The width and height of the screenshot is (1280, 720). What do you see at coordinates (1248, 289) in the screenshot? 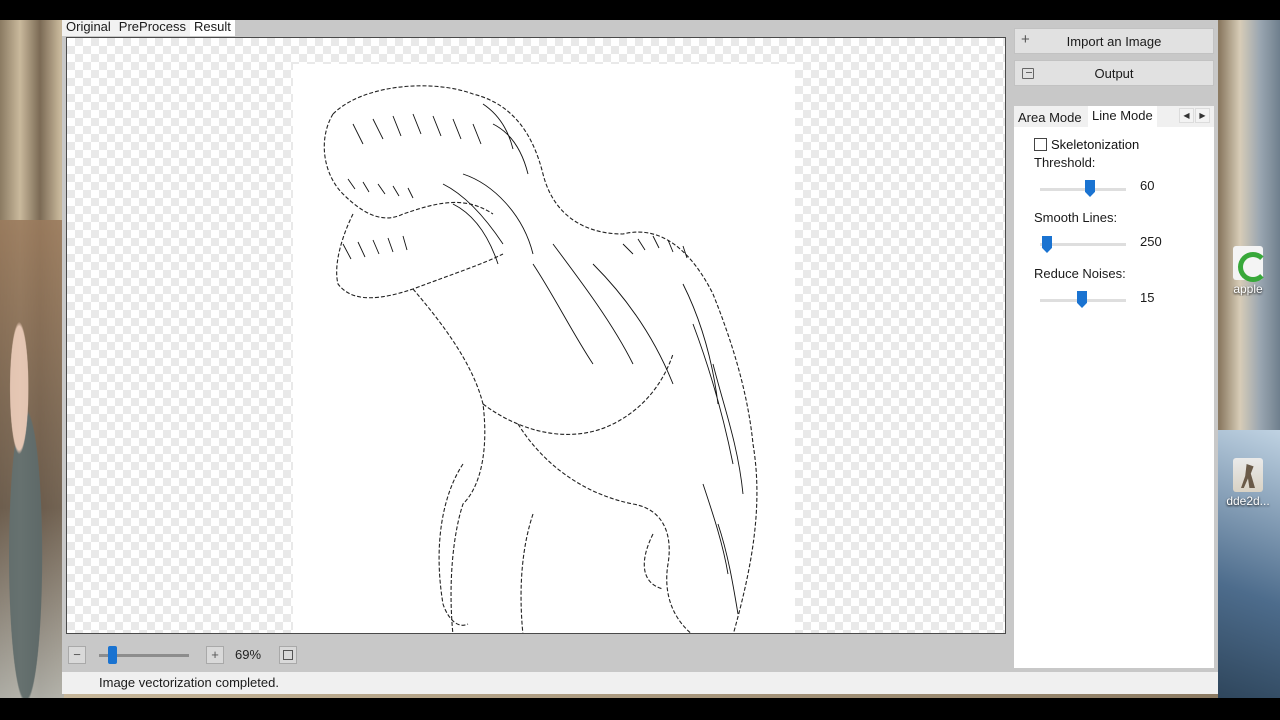
I see `desktop-icon-label: apple` at bounding box center [1248, 289].